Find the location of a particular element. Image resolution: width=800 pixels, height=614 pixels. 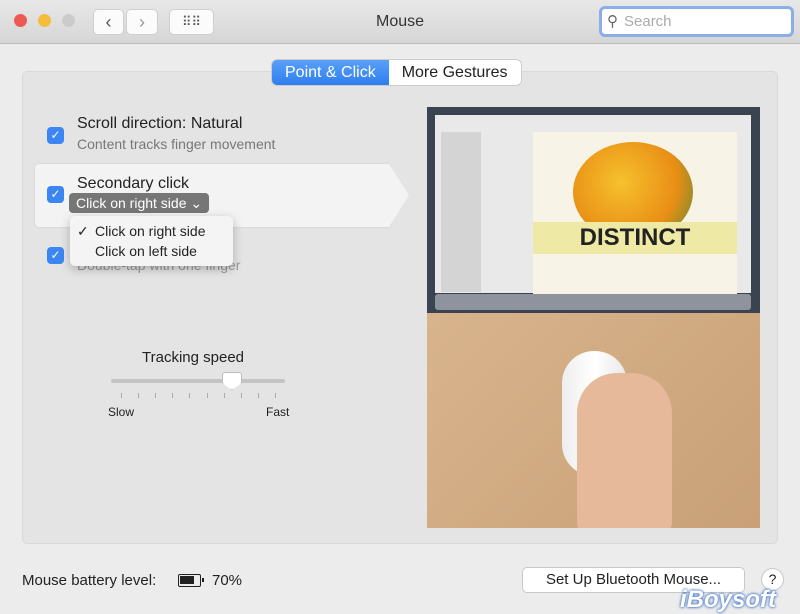

menu-item-left-side: Click on left side is located at coordinates (151, 251).